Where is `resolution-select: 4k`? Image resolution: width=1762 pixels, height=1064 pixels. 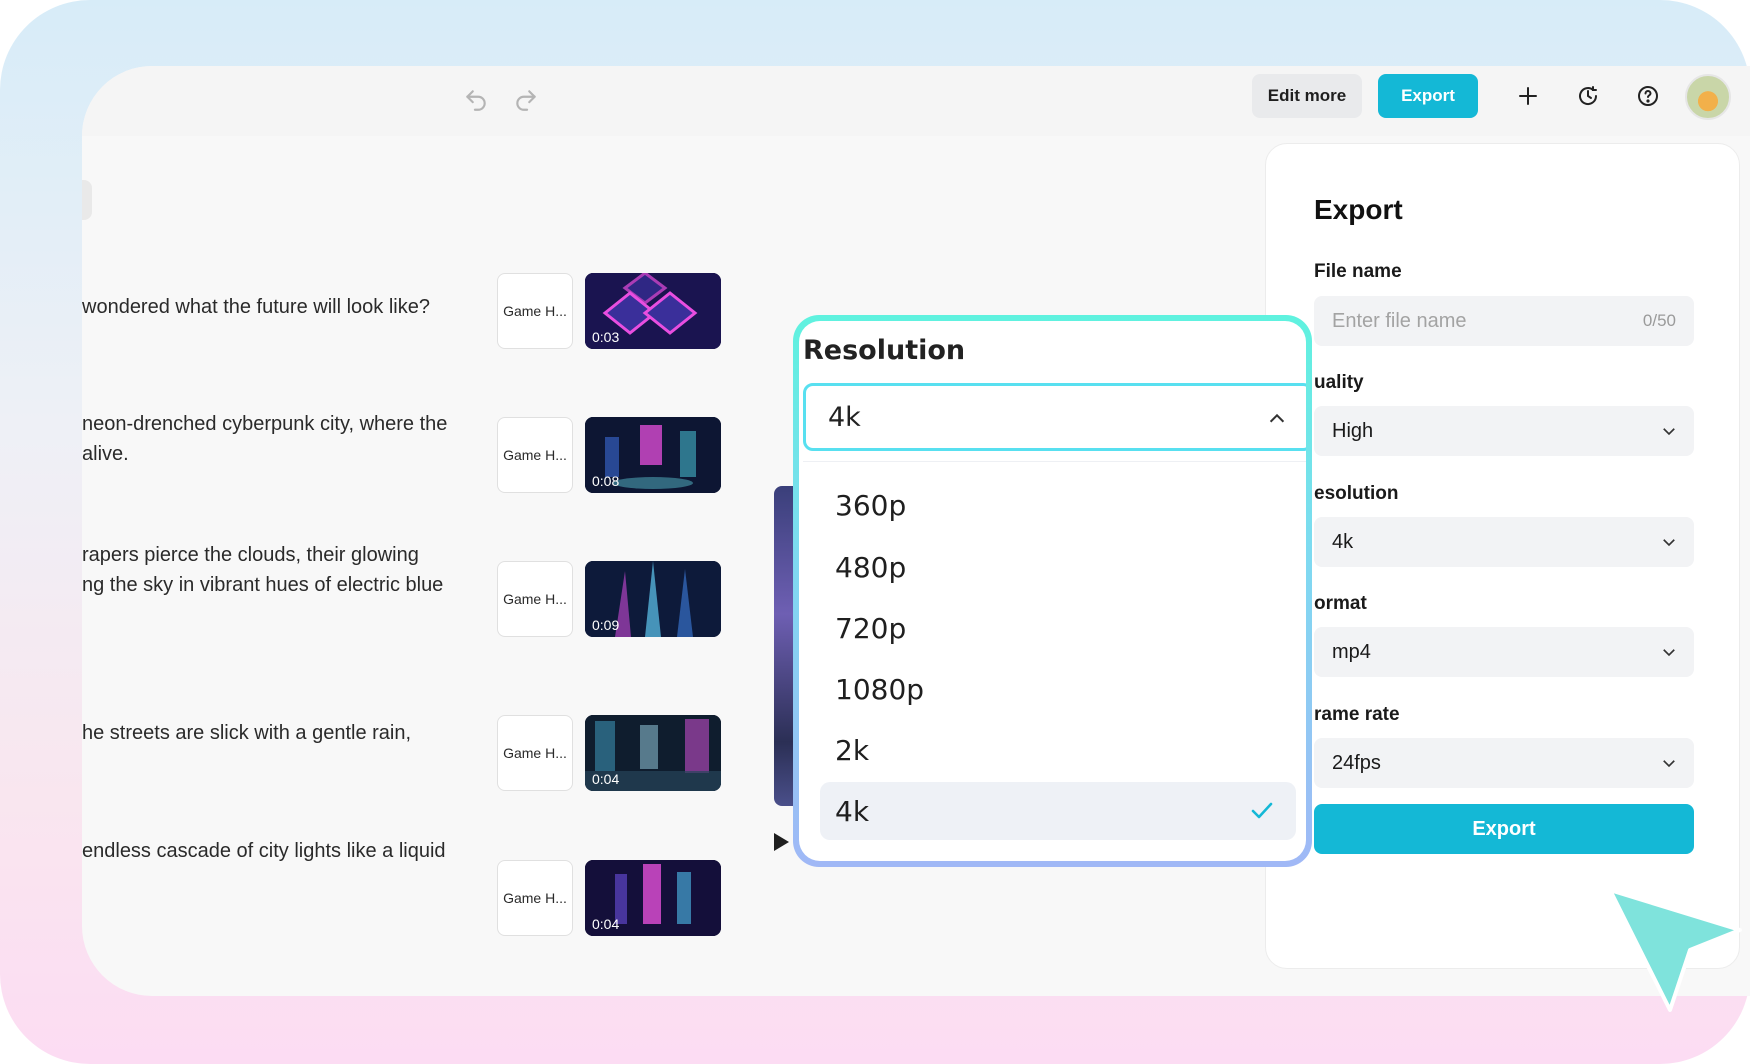 resolution-select: 4k is located at coordinates (1504, 542).